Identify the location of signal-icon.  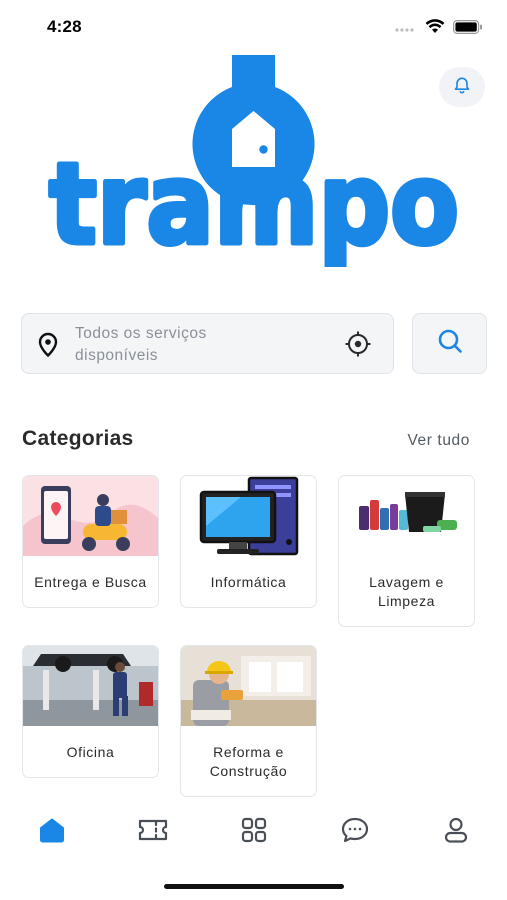
(406, 29).